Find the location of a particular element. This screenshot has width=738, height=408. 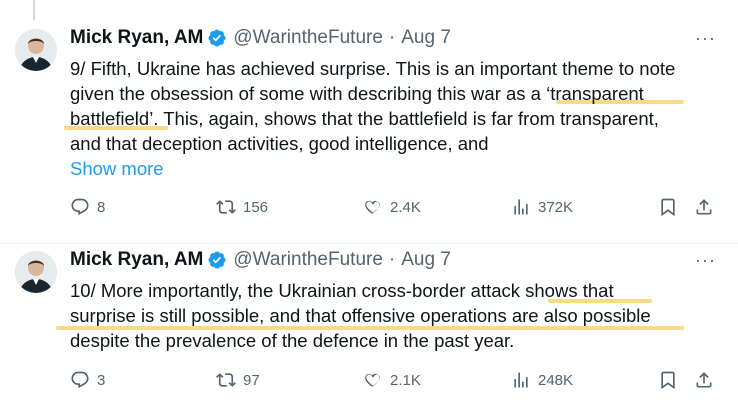

reply-count: 3 is located at coordinates (101, 380).